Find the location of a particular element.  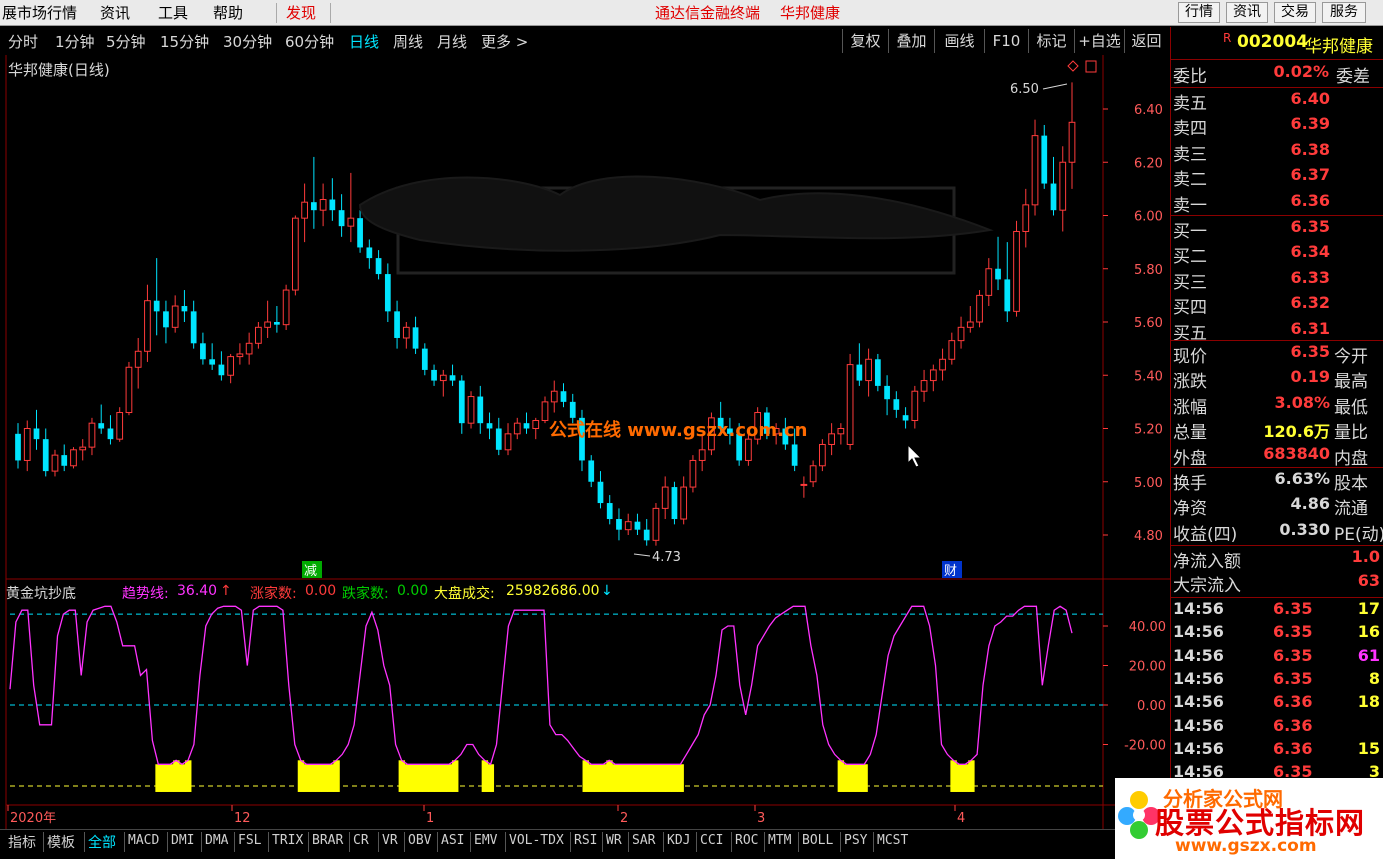

price-axis-label: 5.60 is located at coordinates (1148, 323).